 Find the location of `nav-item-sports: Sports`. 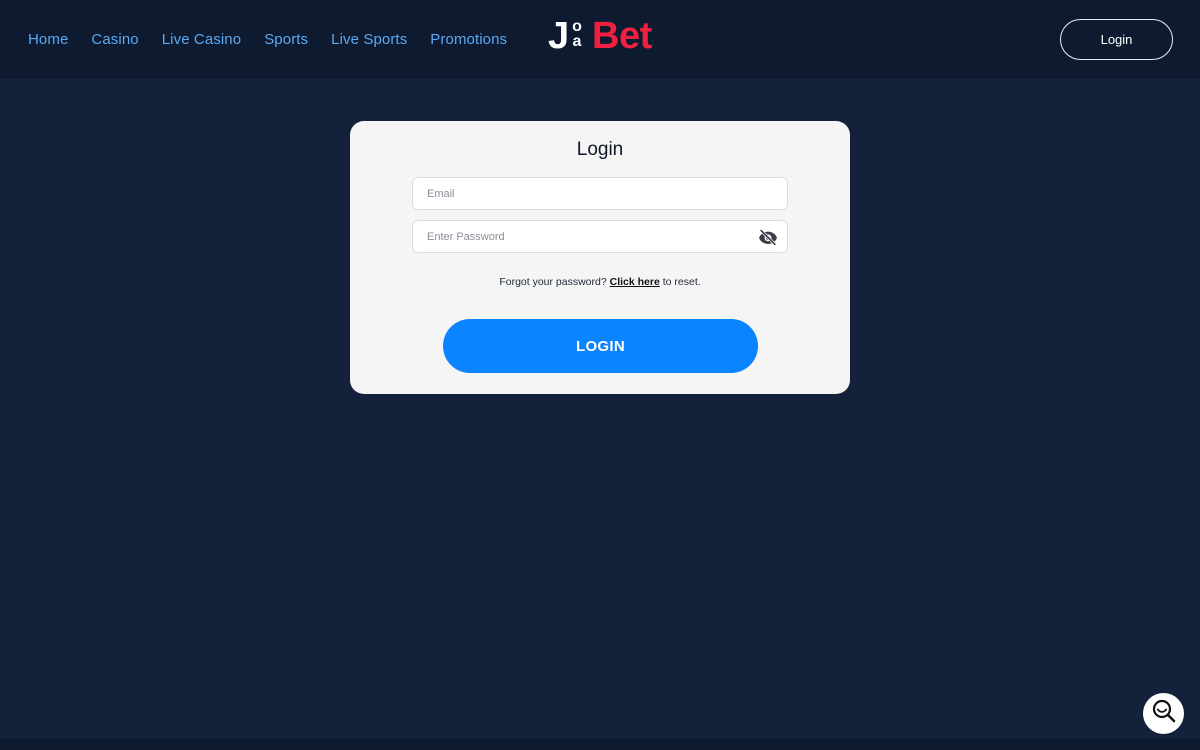

nav-item-sports: Sports is located at coordinates (286, 39).